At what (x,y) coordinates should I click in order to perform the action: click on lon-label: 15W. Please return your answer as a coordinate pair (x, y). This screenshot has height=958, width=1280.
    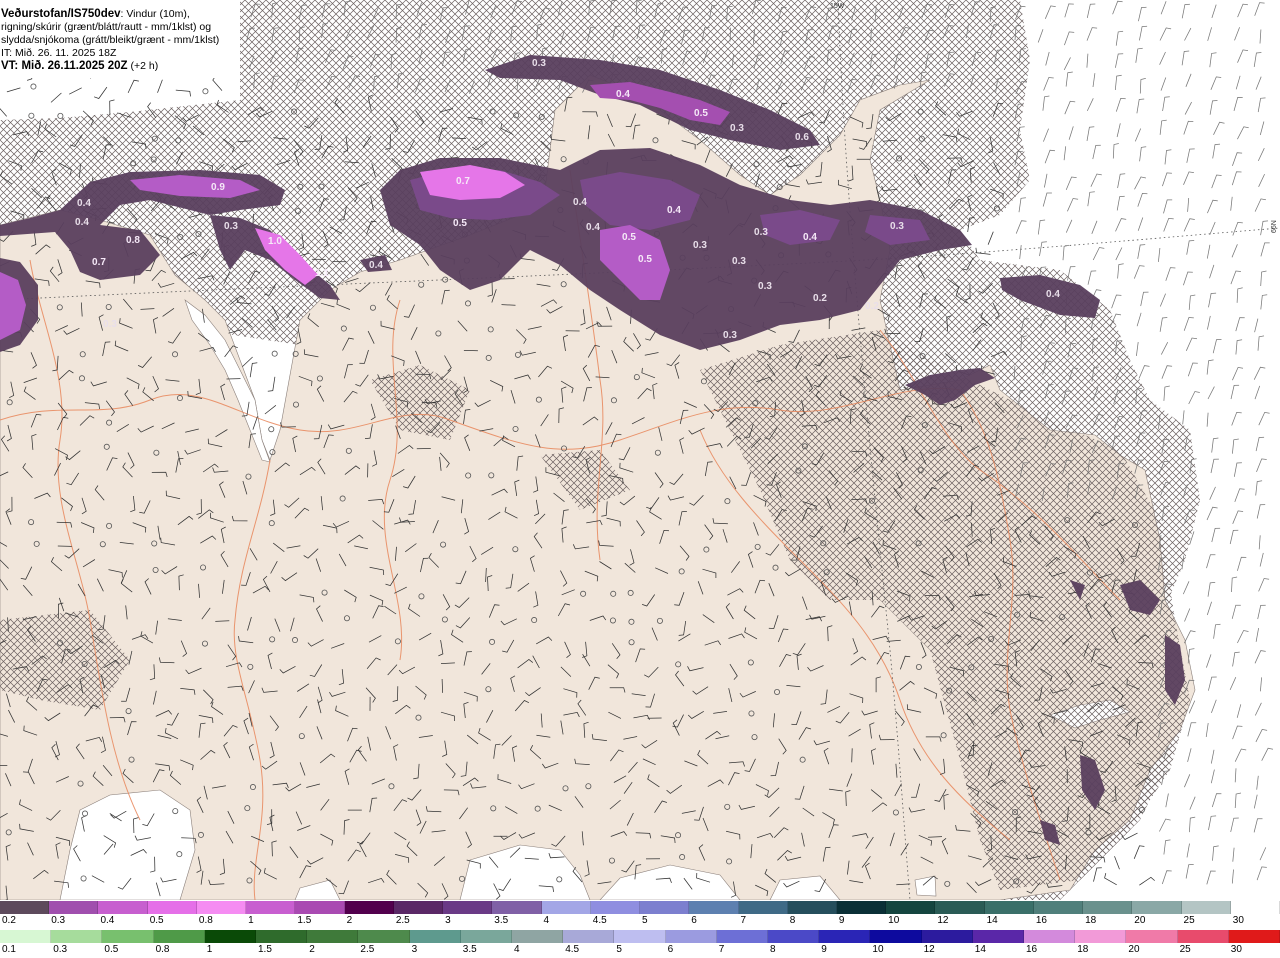
    Looking at the image, I should click on (837, 6).